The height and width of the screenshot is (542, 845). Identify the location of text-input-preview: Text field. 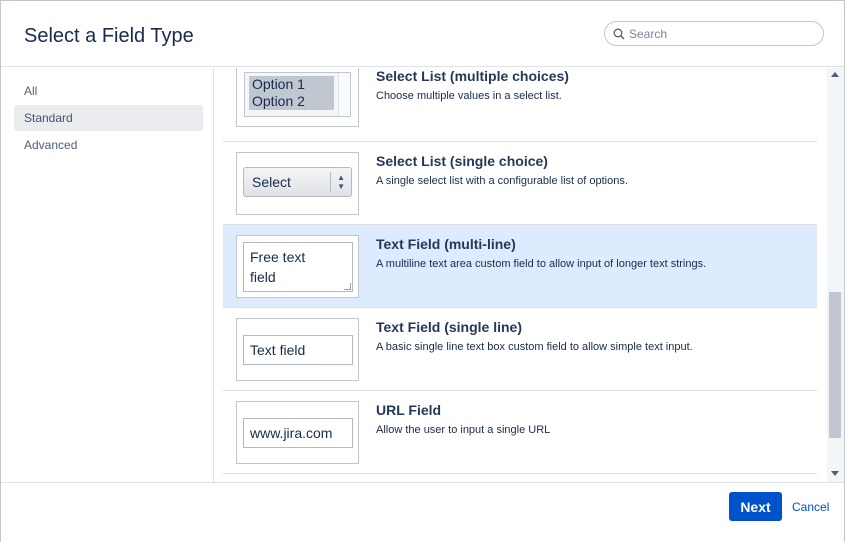
(298, 350).